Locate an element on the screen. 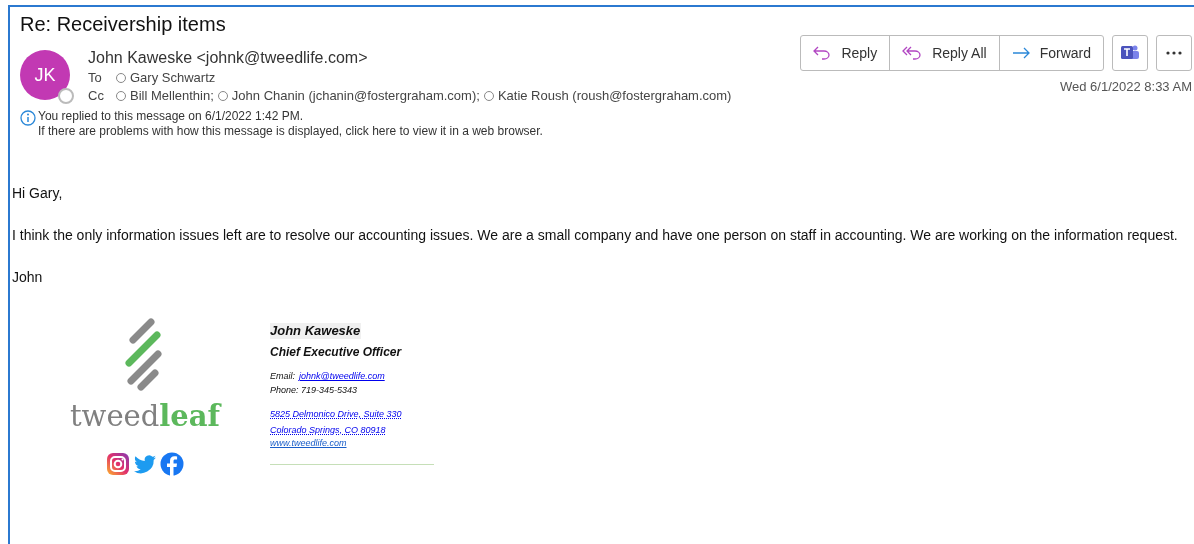 The image size is (1194, 544). signature-name: John Kaweske is located at coordinates (316, 331).